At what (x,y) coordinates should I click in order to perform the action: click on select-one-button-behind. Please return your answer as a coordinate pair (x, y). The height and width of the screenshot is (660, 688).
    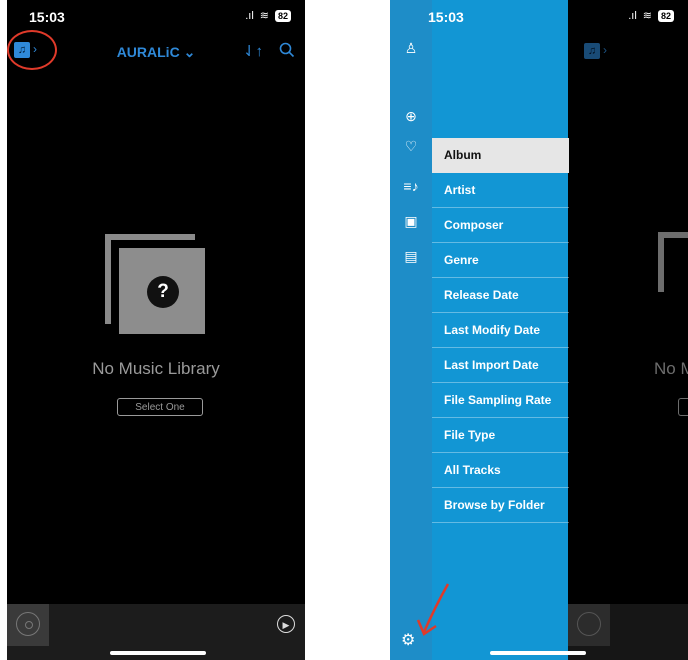
    Looking at the image, I should click on (683, 407).